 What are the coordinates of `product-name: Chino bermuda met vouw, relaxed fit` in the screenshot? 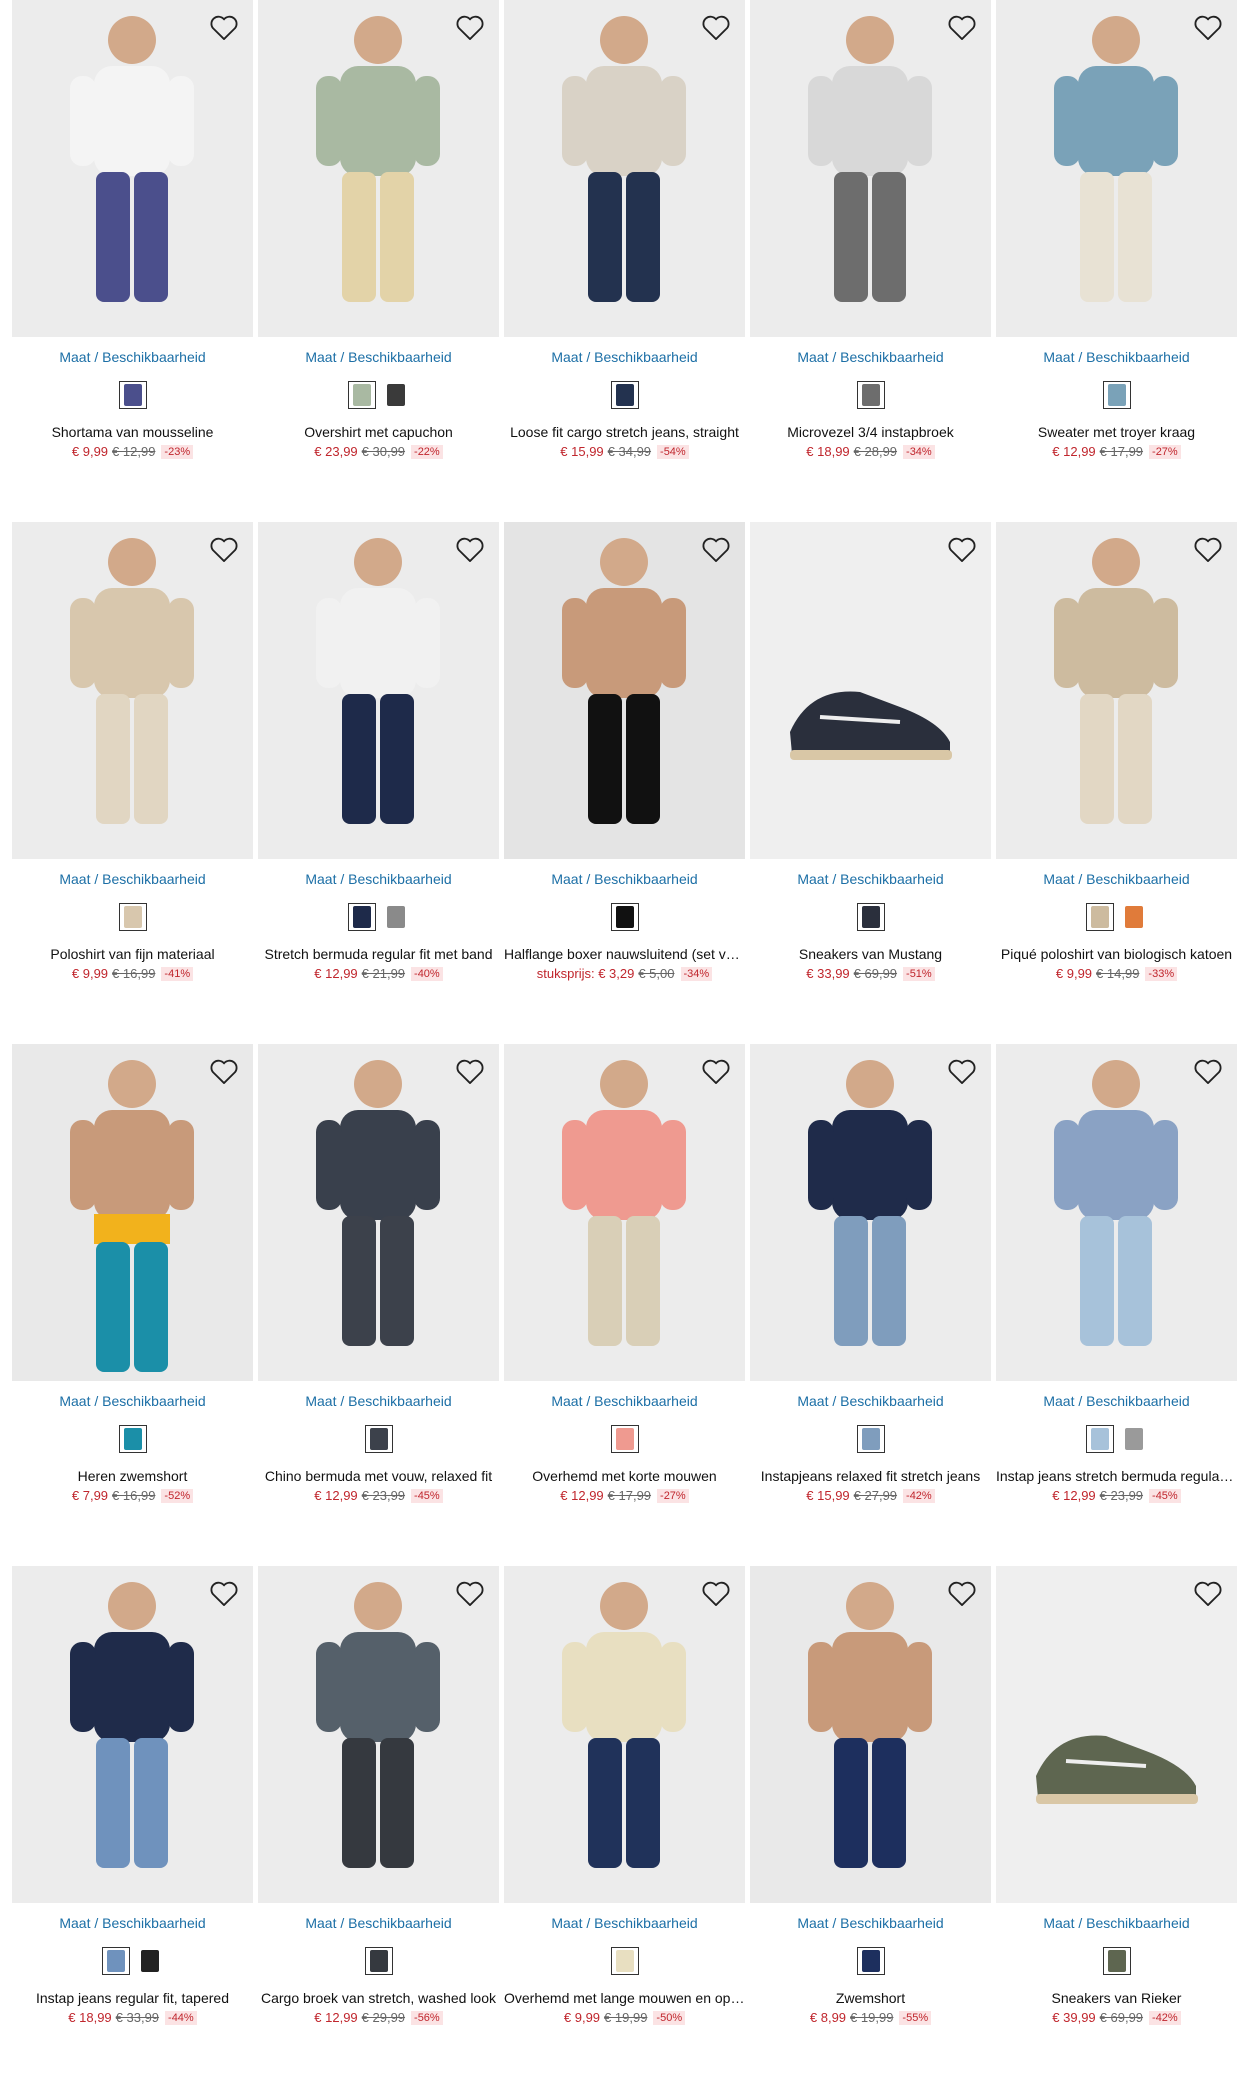 It's located at (378, 1476).